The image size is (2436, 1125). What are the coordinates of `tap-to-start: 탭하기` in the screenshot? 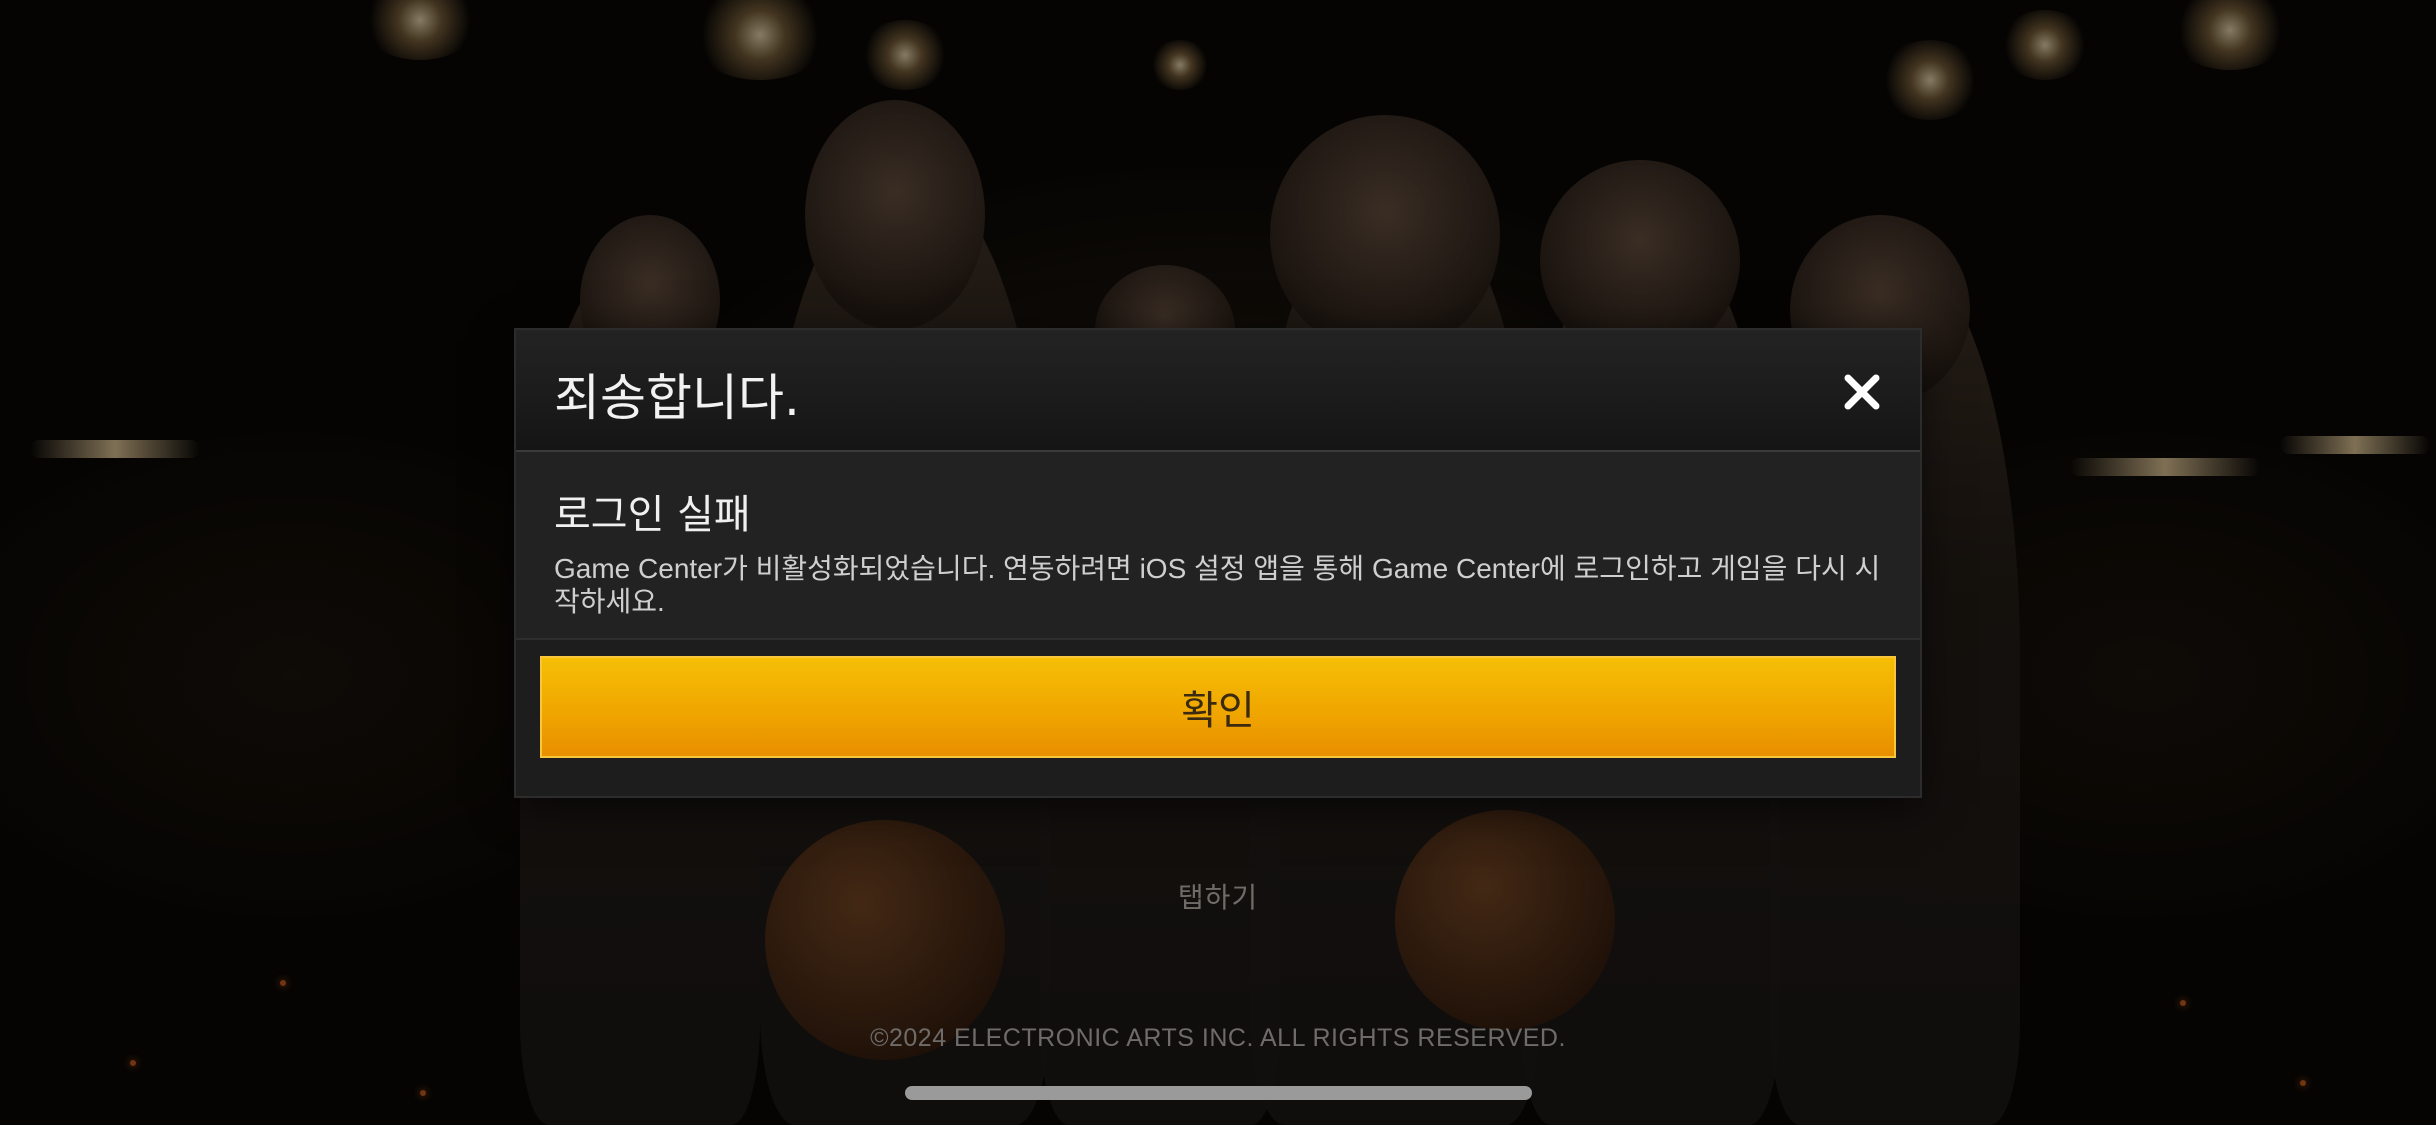 It's located at (1218, 896).